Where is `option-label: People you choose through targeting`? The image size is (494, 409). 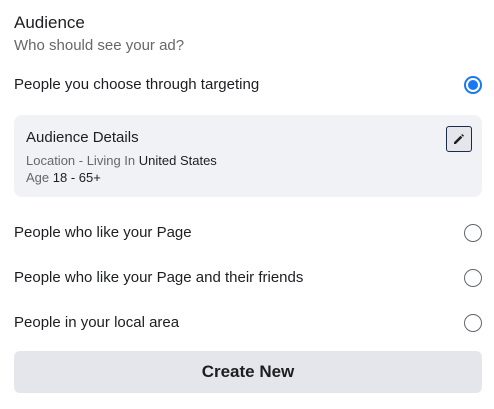
option-label: People you choose through targeting is located at coordinates (137, 84).